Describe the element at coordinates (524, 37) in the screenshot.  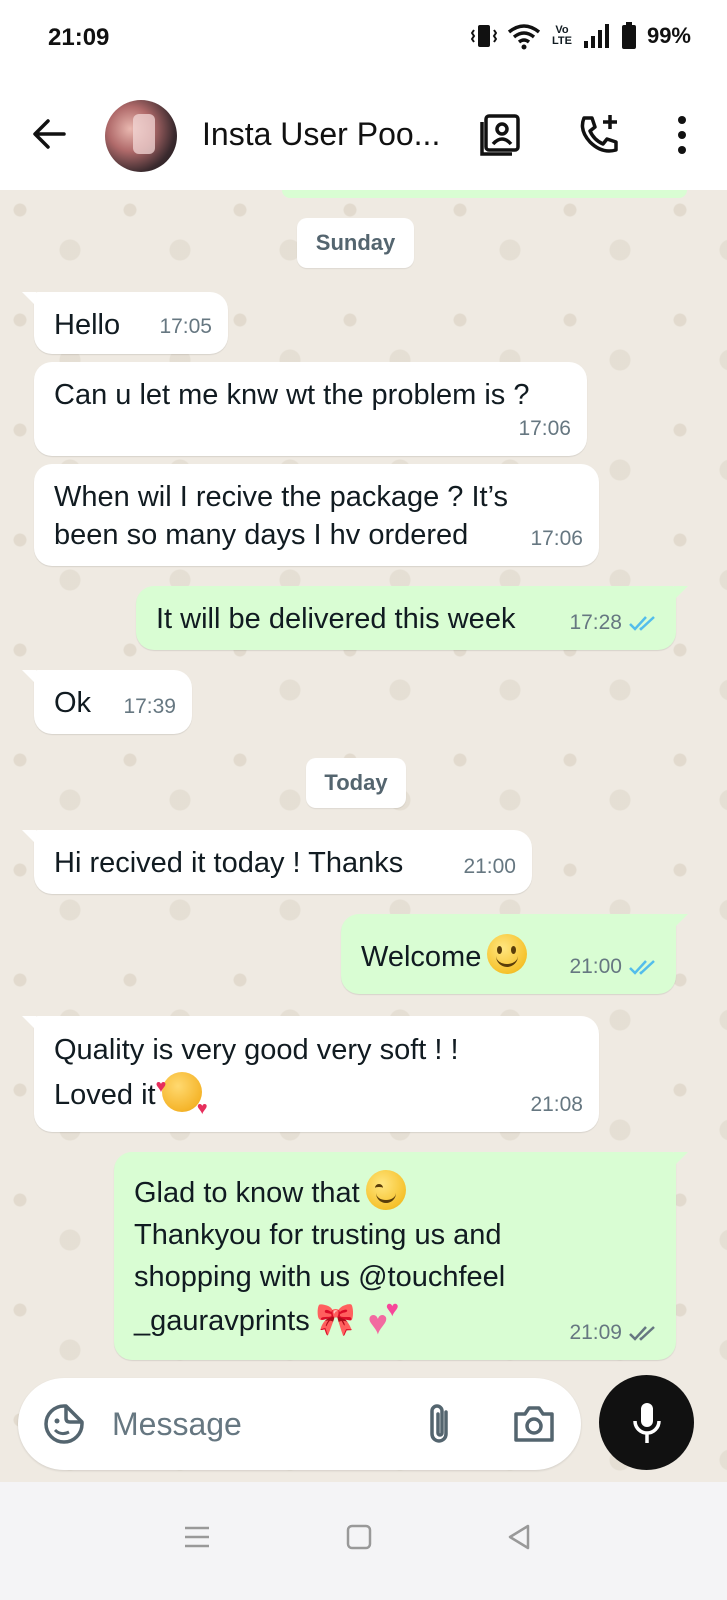
I see `wifi-icon` at that location.